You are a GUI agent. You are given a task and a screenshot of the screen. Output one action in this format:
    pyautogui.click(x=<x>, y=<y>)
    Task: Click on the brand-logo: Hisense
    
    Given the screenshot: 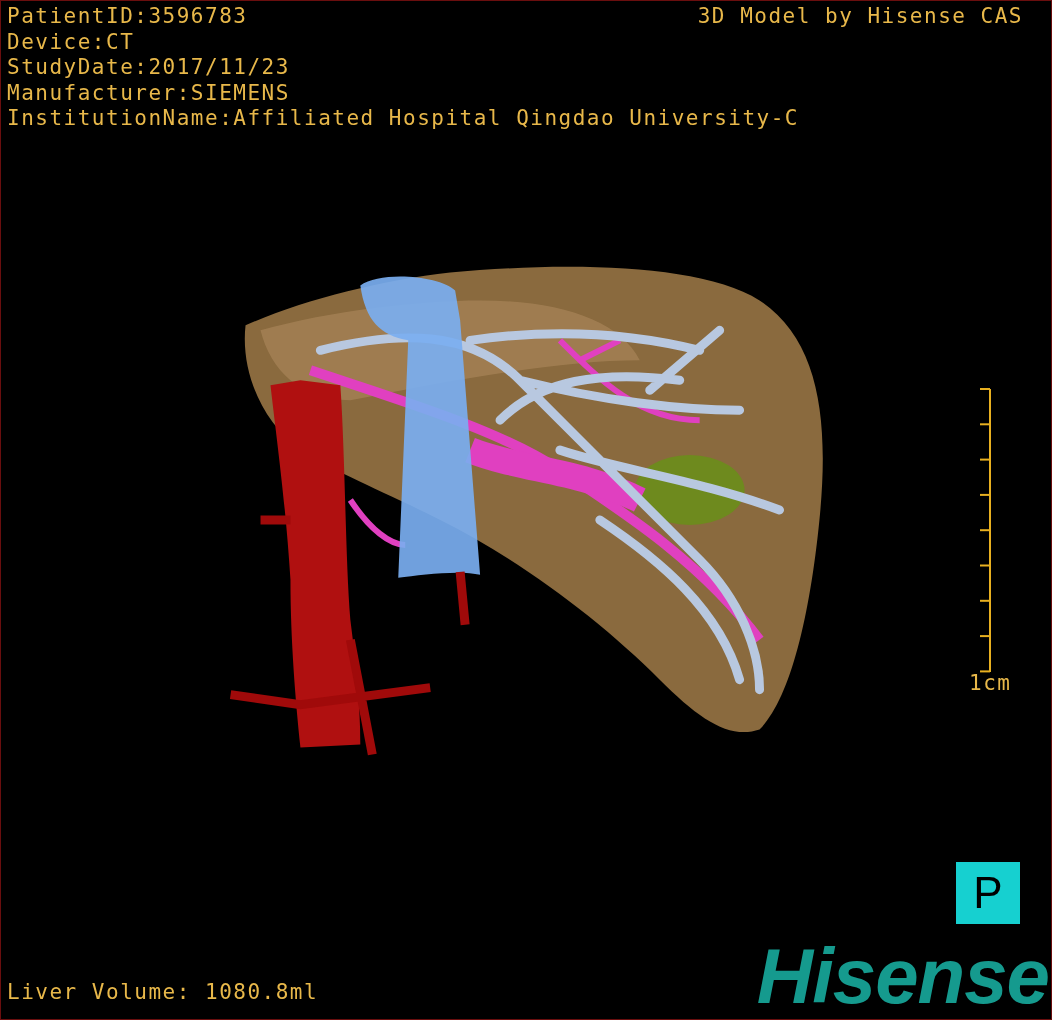 What is the action you would take?
    pyautogui.click(x=902, y=976)
    